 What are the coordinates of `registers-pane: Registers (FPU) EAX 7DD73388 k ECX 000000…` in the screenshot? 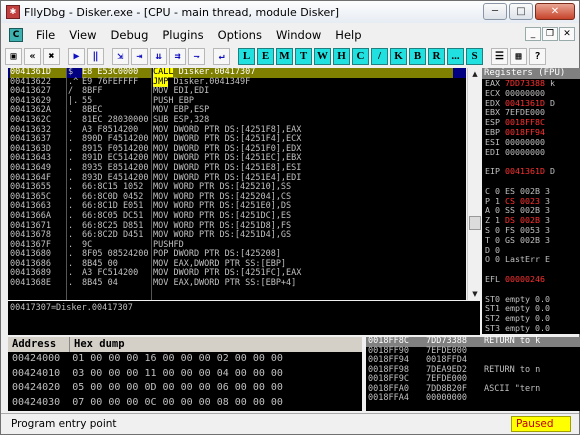 It's located at (531, 201).